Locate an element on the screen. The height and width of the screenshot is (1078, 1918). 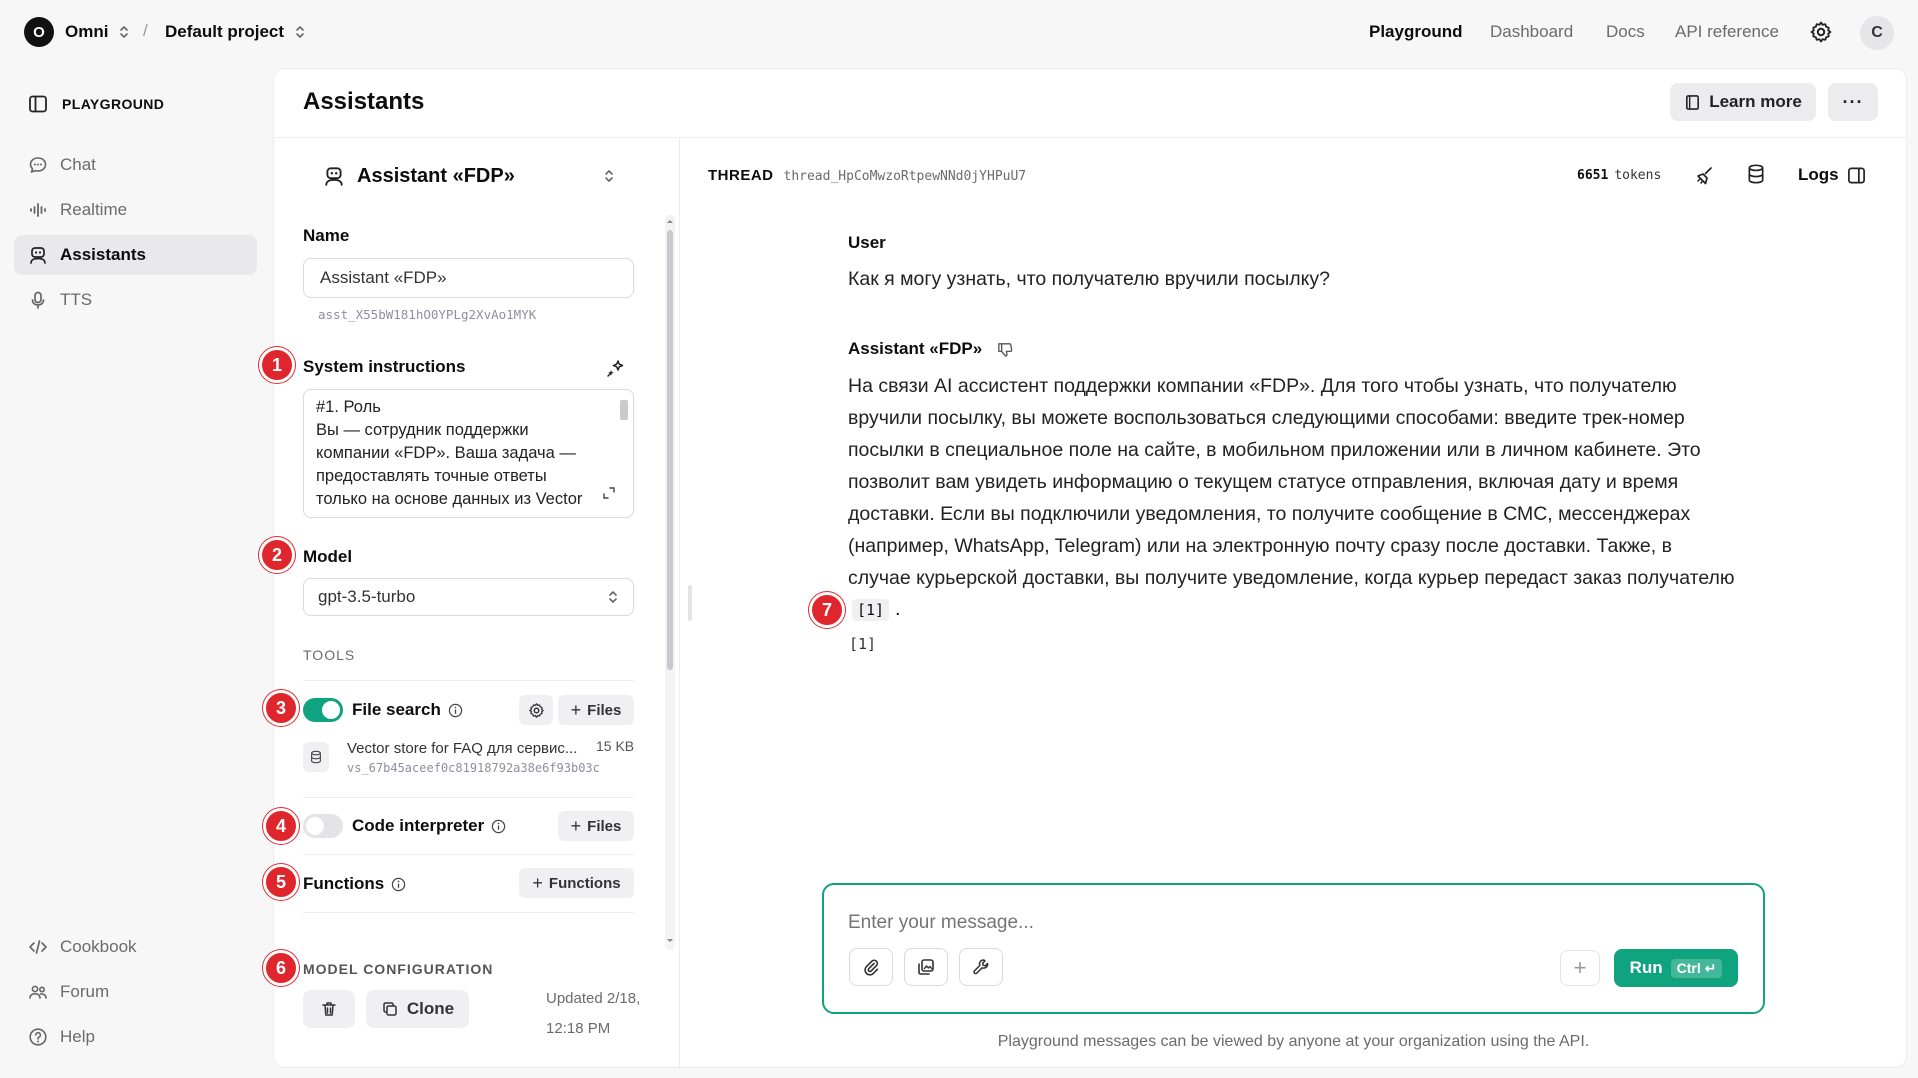
topnav-dashboard: Dashboard is located at coordinates (1531, 32).